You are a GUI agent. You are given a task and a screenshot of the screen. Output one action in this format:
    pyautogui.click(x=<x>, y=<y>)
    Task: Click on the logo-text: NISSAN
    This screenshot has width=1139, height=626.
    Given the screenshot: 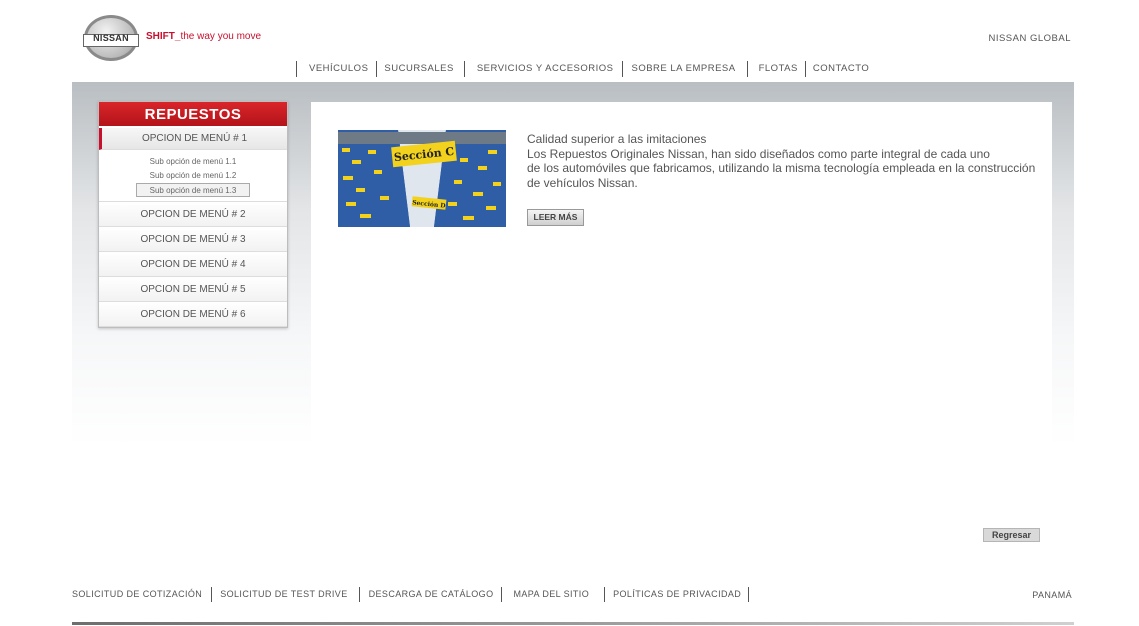 What is the action you would take?
    pyautogui.click(x=111, y=38)
    